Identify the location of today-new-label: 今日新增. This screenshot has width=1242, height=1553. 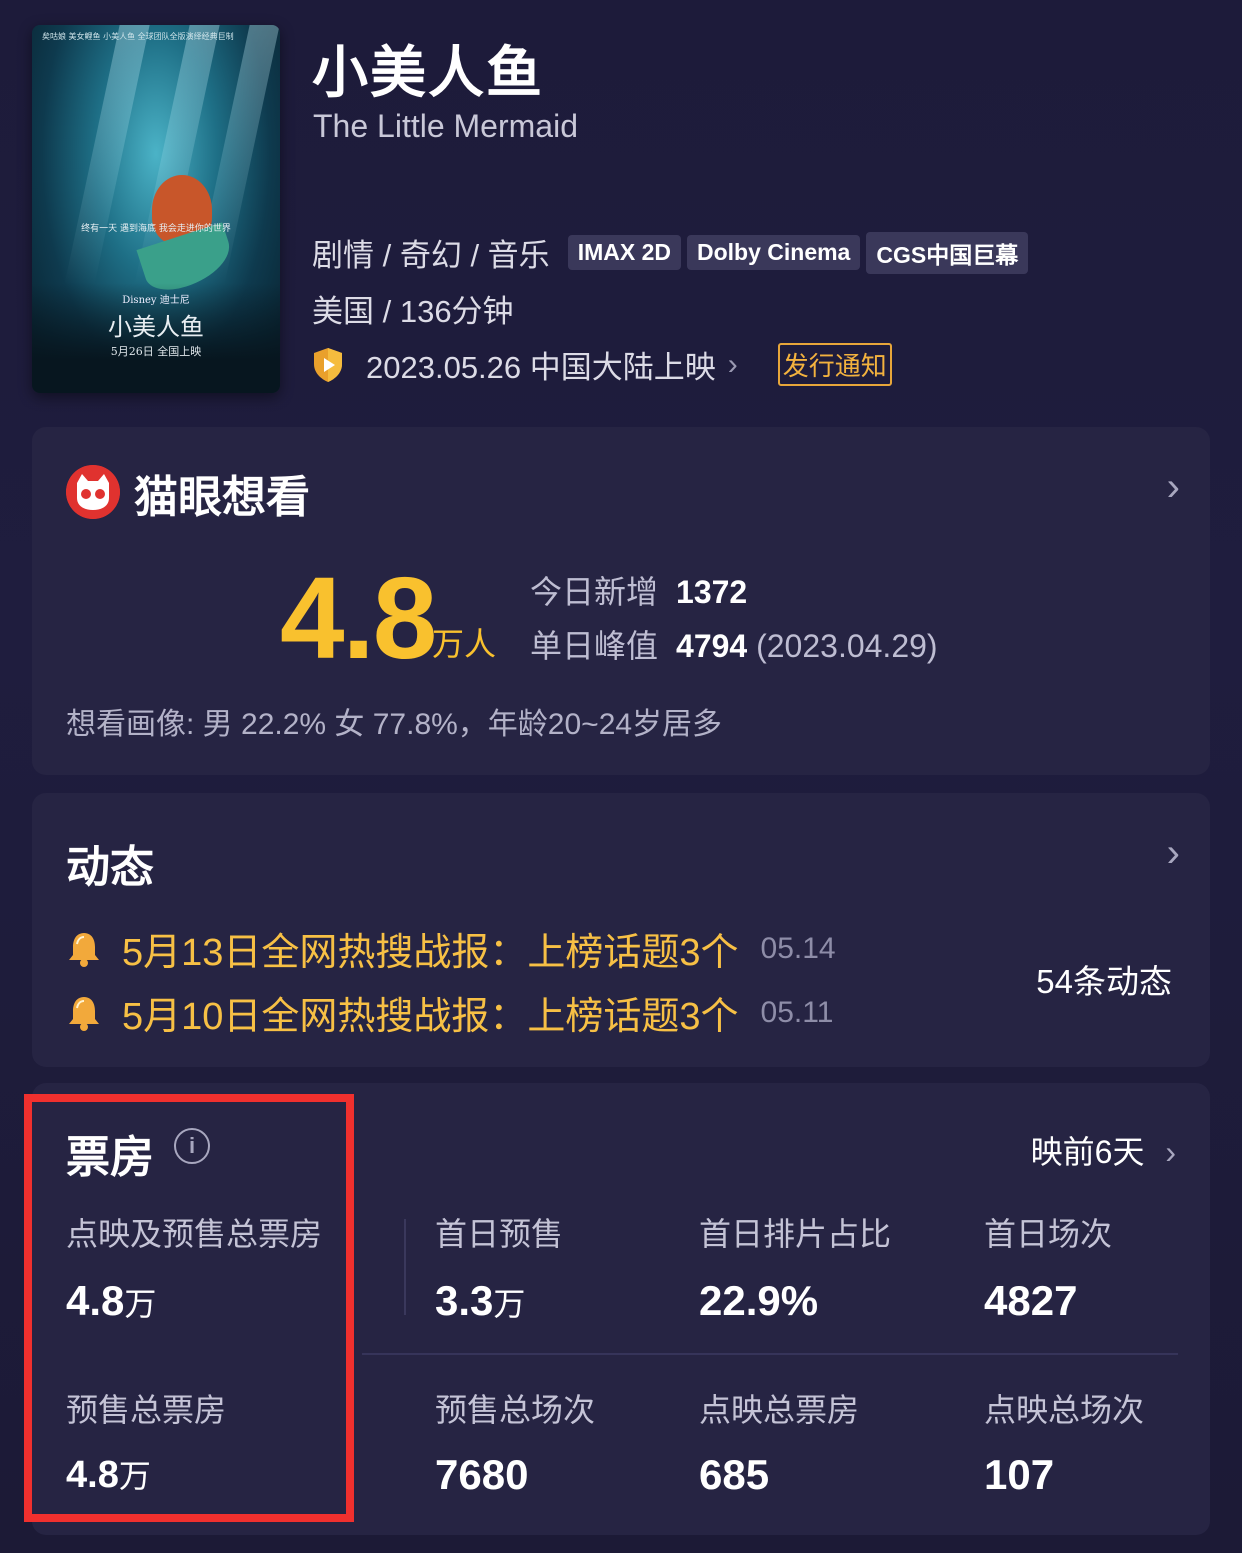
(594, 592).